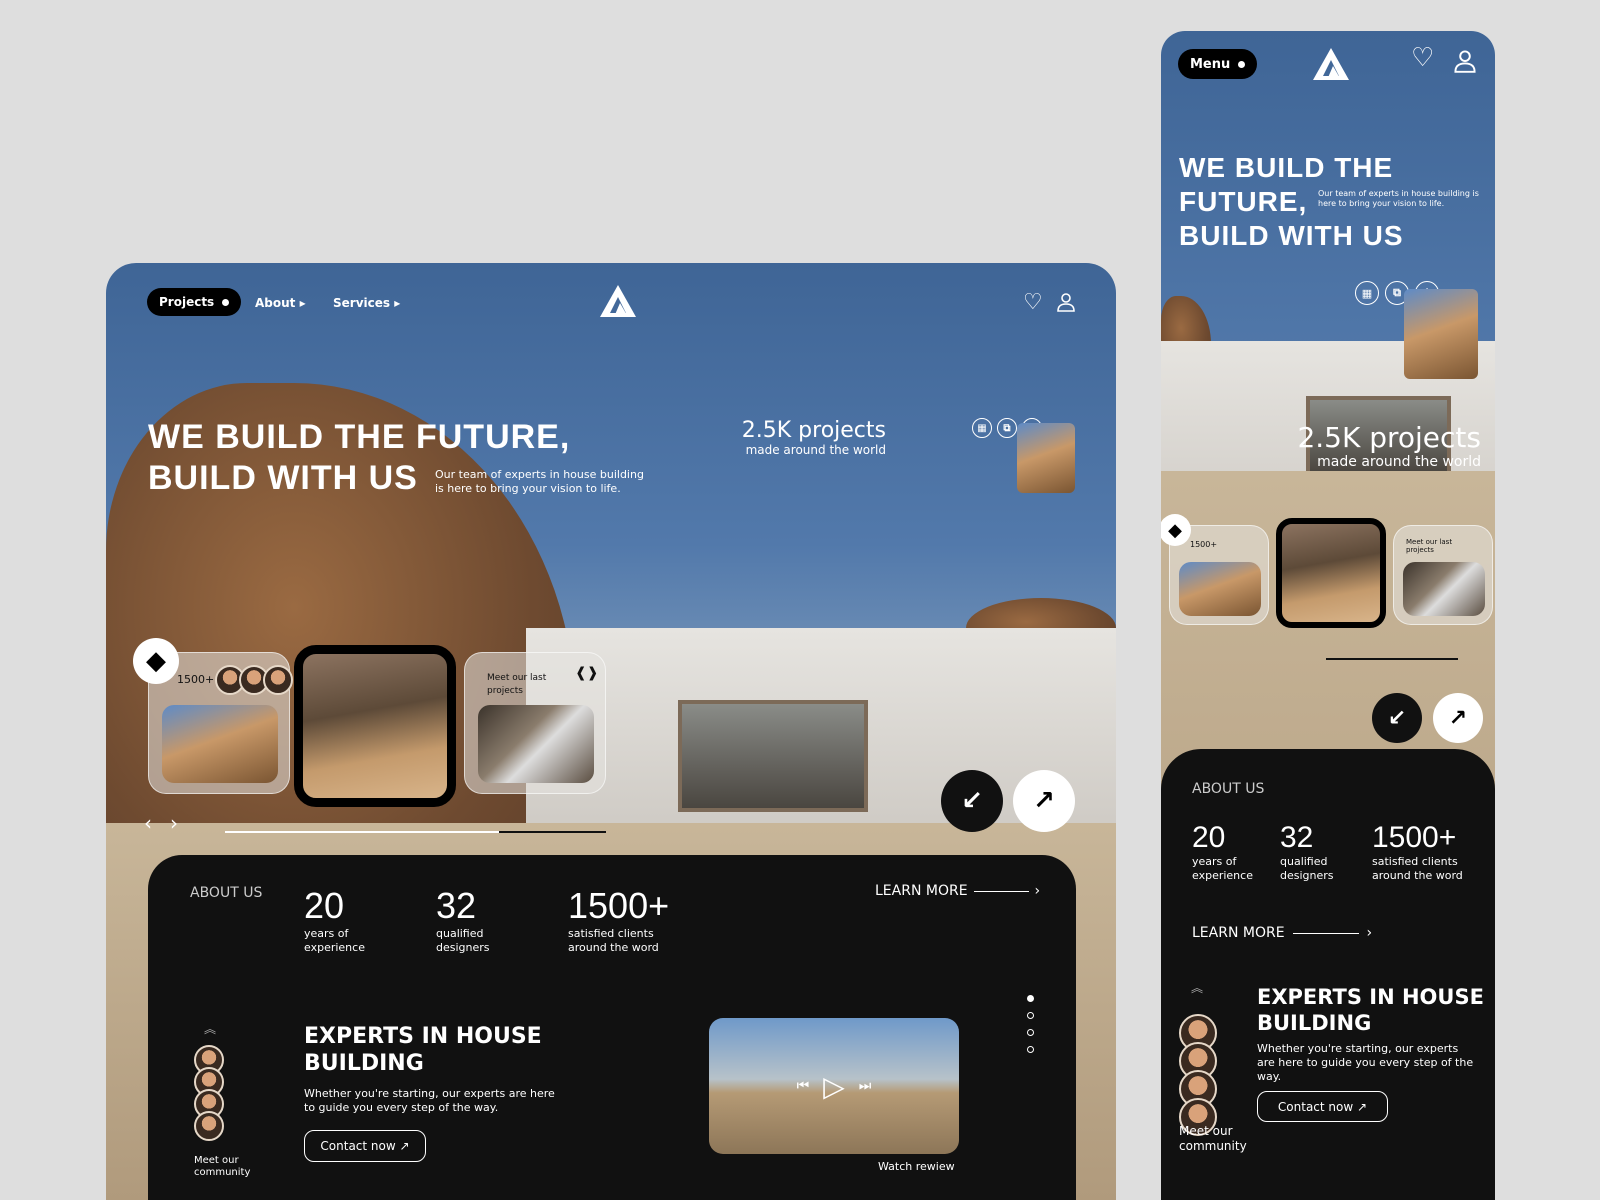 This screenshot has width=1600, height=1200. I want to click on diamond-logo-button: ◆, so click(156, 661).